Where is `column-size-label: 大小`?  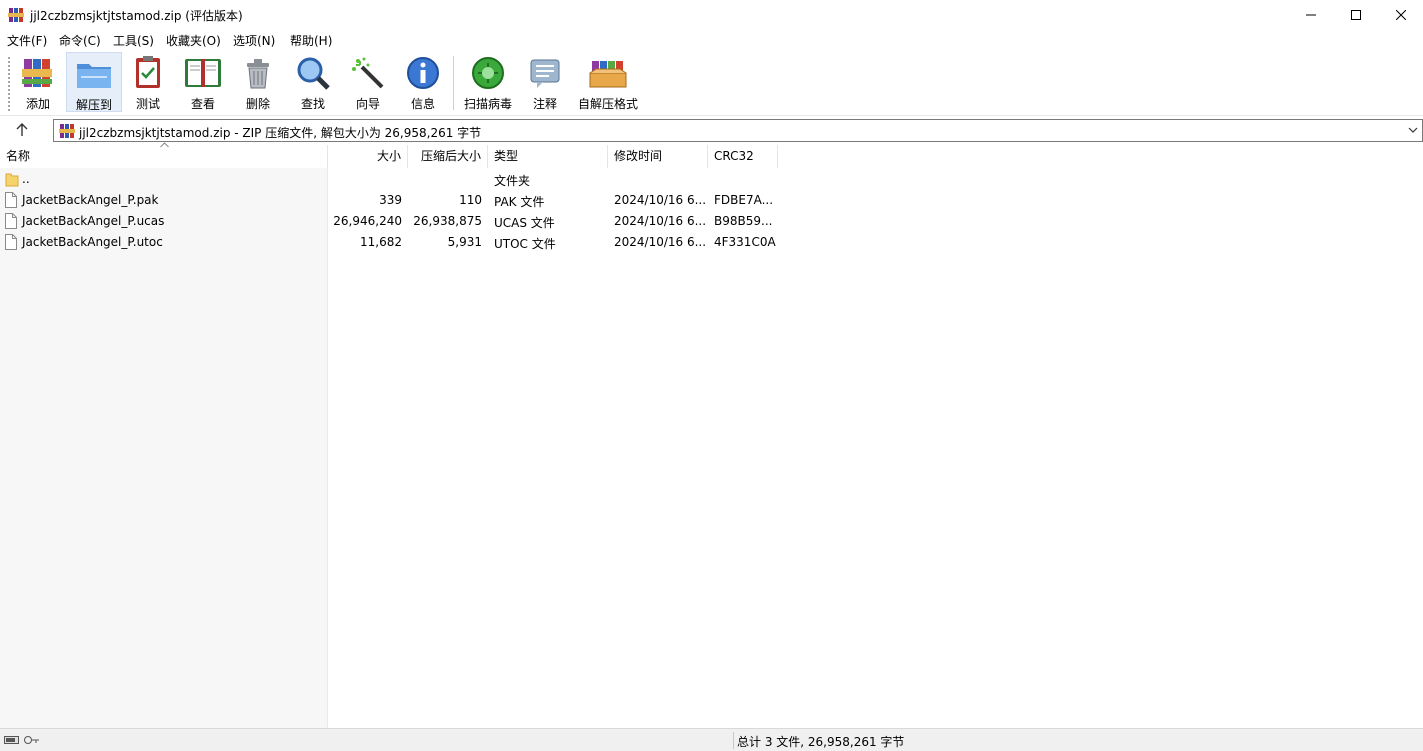
column-size-label: 大小 is located at coordinates (388, 156).